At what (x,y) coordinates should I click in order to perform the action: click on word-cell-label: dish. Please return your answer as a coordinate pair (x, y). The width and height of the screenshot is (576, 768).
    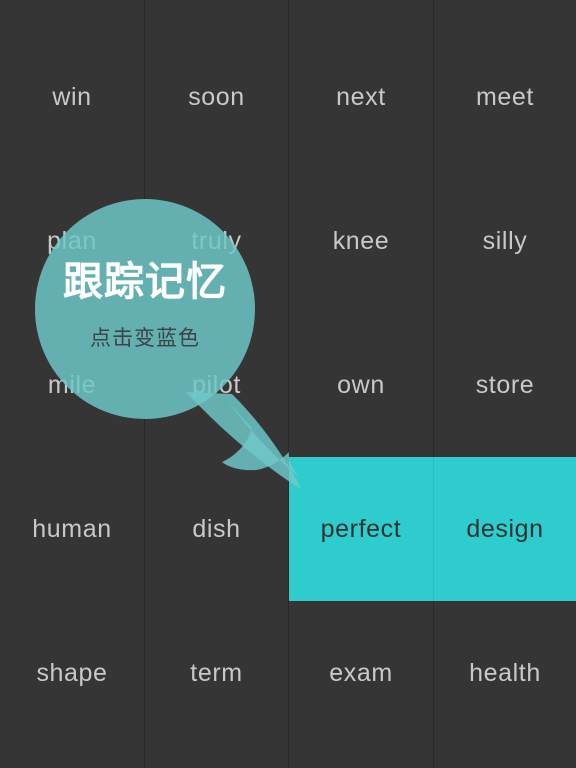
    Looking at the image, I should click on (216, 528).